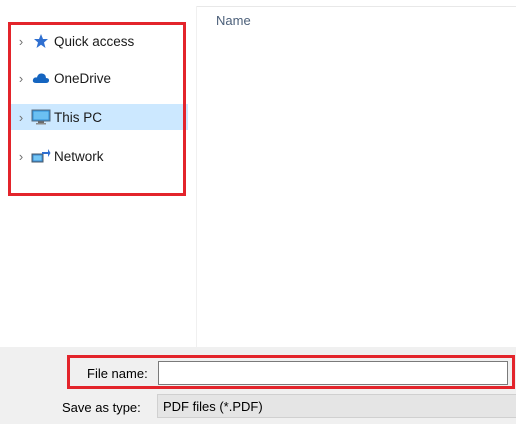 Image resolution: width=516 pixels, height=424 pixels. What do you see at coordinates (213, 406) in the screenshot?
I see `save-as-type-value: PDF files (*.PDF)` at bounding box center [213, 406].